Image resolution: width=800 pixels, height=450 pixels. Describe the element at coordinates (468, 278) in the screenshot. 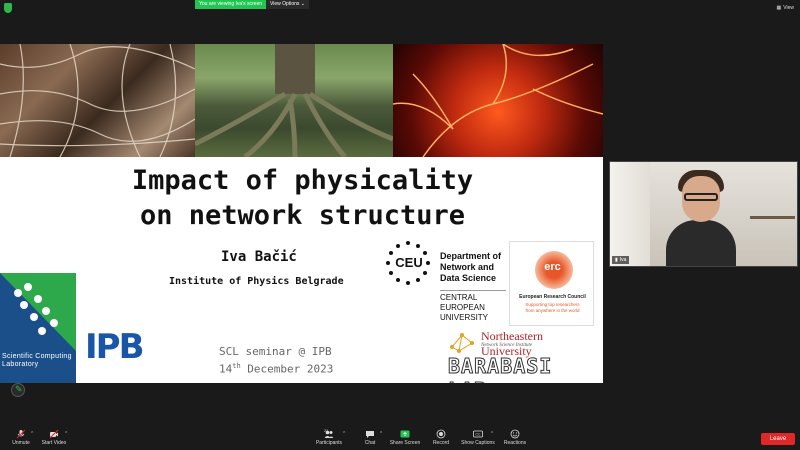

I see `ceu-dept-line: Data Science` at that location.